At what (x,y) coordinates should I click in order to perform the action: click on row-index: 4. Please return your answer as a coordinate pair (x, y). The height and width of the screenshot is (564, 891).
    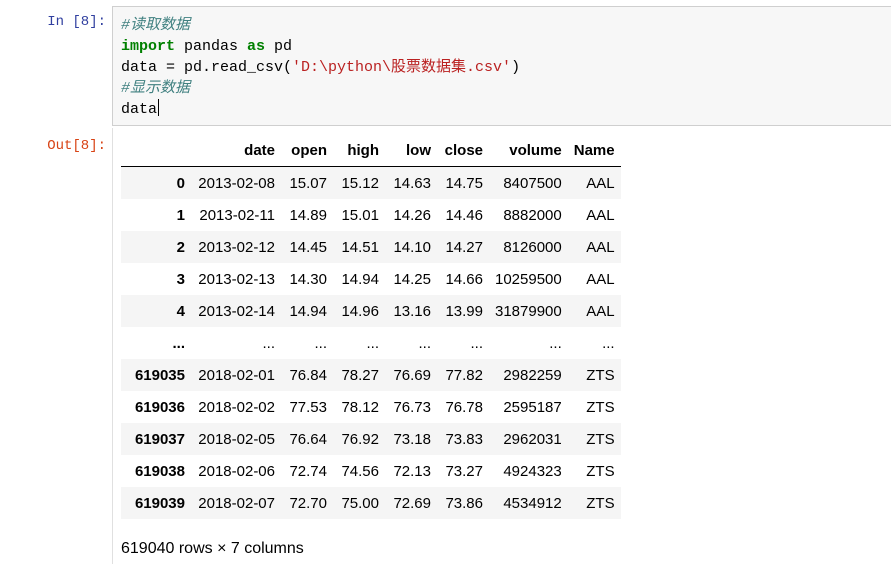
    Looking at the image, I should click on (180, 311).